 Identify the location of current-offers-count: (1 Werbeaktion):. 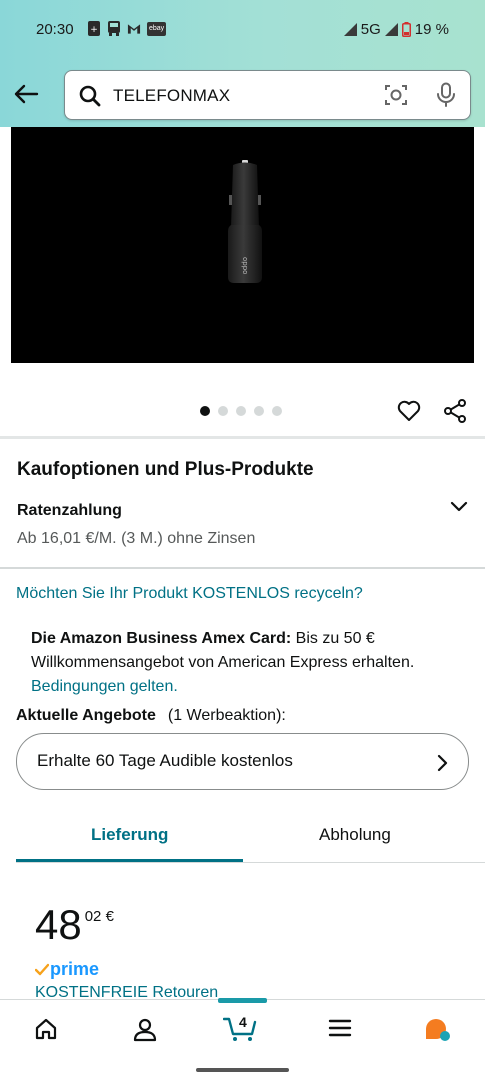
(226, 715).